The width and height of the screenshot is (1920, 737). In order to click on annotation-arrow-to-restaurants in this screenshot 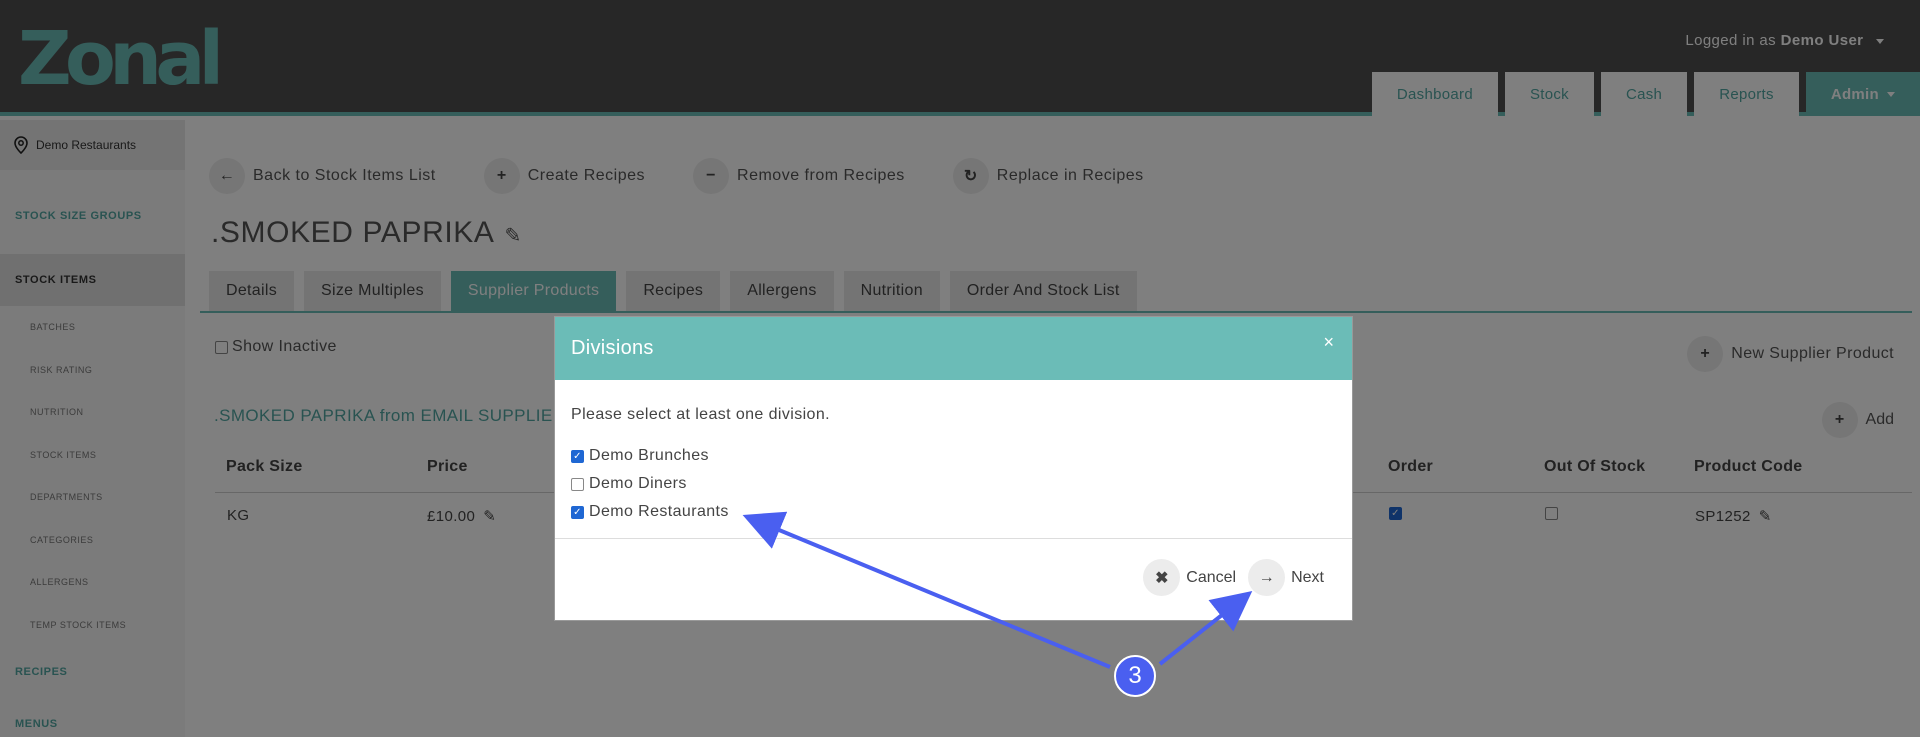, I will do `click(926, 590)`.